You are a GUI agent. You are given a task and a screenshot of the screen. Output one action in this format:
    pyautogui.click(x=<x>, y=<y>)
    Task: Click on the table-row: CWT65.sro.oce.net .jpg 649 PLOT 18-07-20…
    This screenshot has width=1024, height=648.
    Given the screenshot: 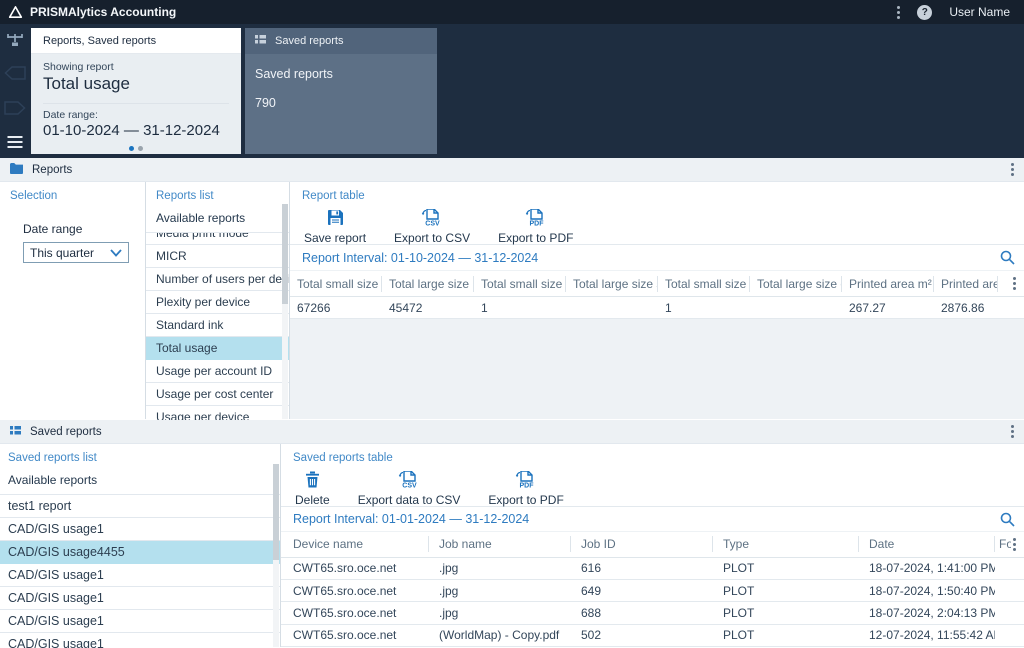 What is the action you would take?
    pyautogui.click(x=652, y=591)
    